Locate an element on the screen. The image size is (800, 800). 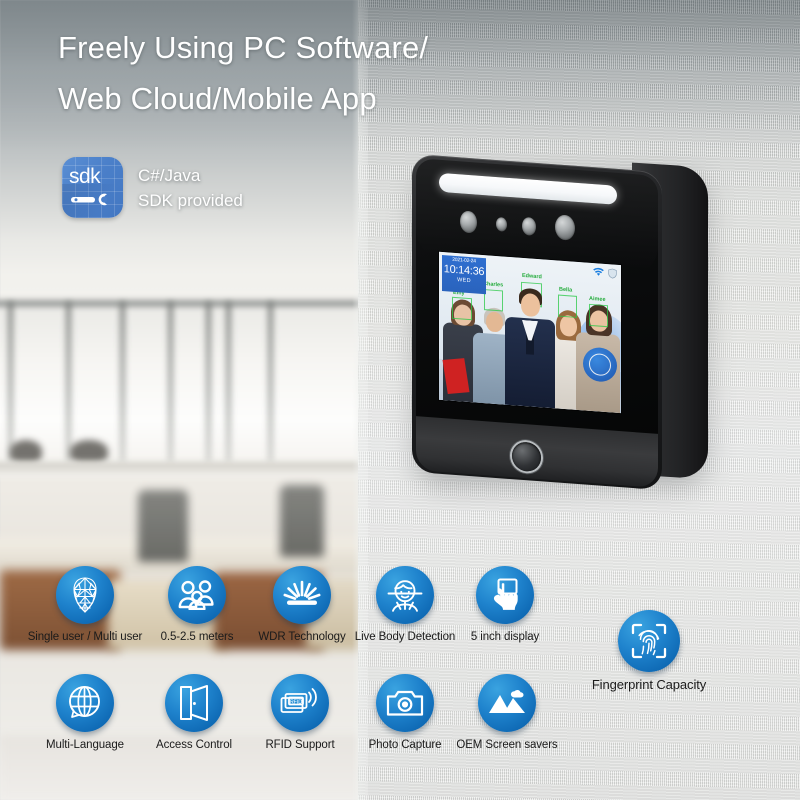
feature-item-fingerprint-capacity: Fingerprint Capacity is located at coordinates (649, 651).